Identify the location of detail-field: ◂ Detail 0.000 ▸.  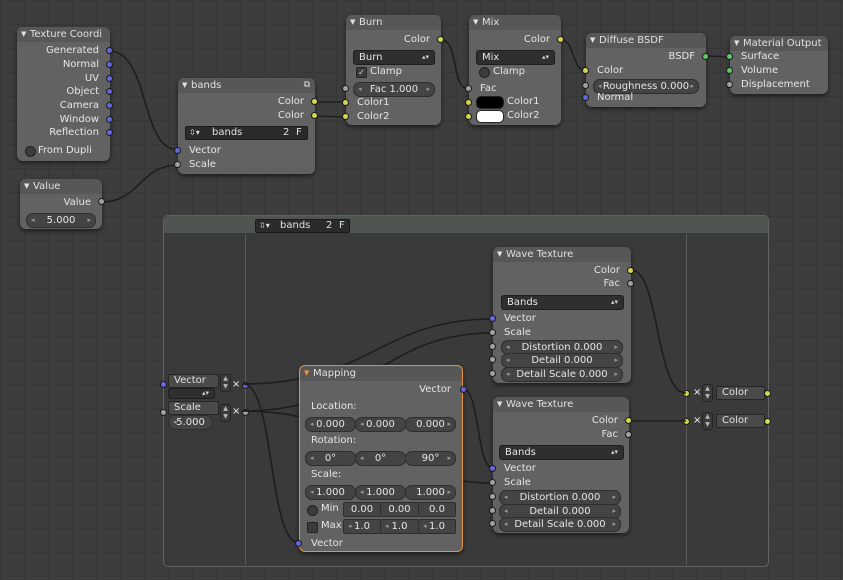
(562, 360).